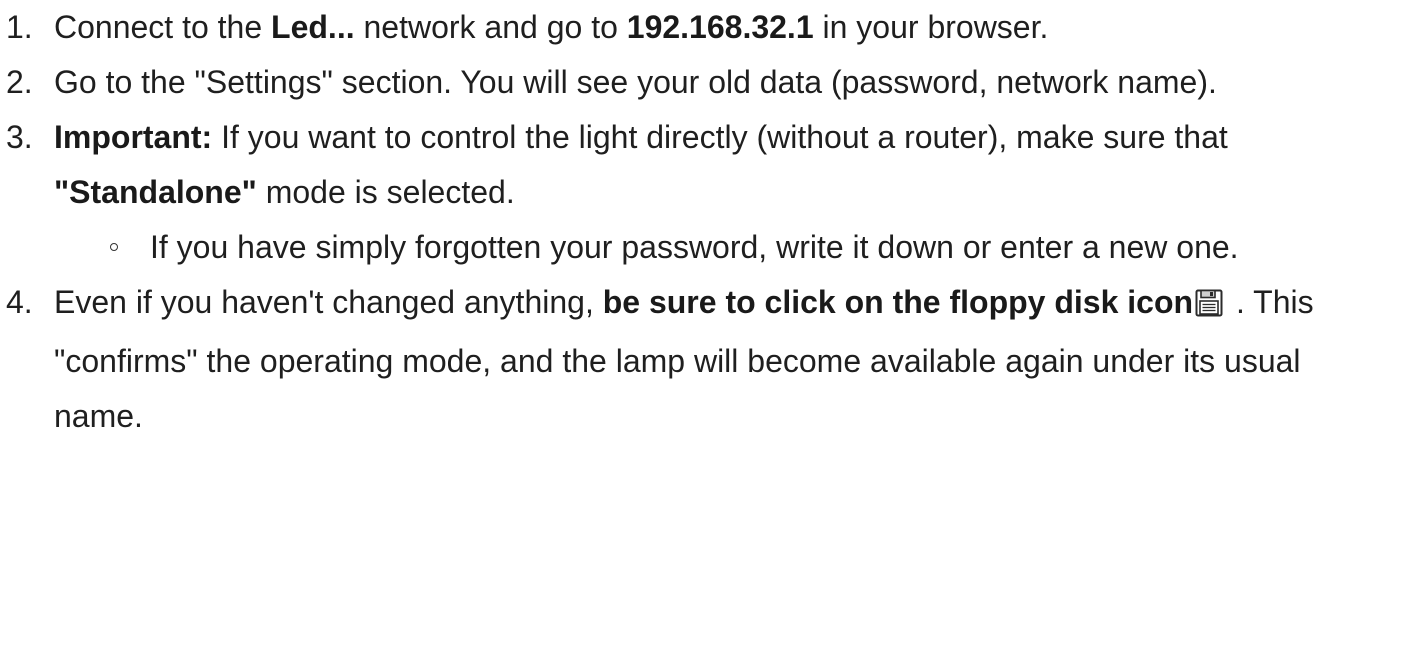 The image size is (1401, 662). What do you see at coordinates (490, 27) in the screenshot?
I see `step-text: network and go to` at bounding box center [490, 27].